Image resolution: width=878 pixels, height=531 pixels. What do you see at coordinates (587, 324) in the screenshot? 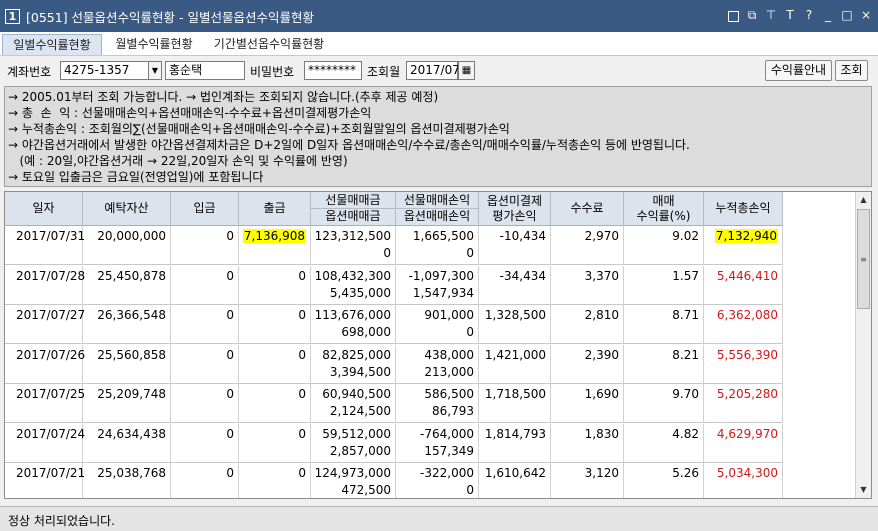
I see `cell-fee: 2,810` at bounding box center [587, 324].